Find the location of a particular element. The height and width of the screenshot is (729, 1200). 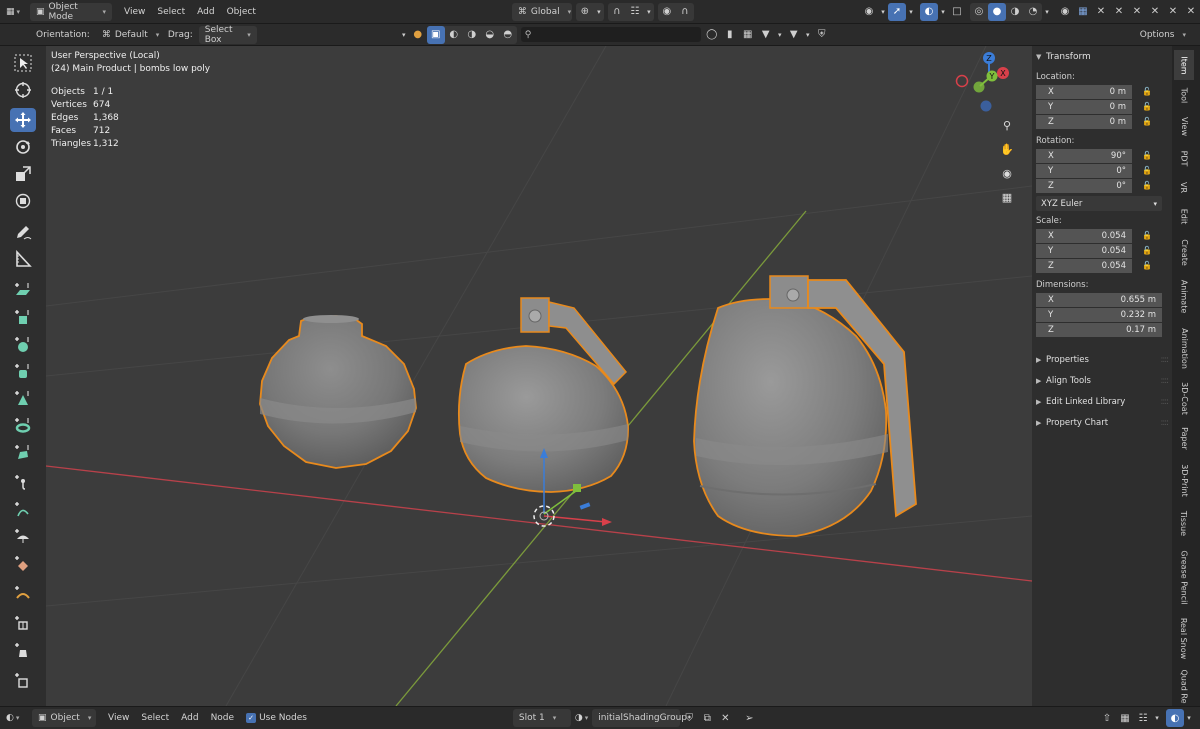

transform-tool-button is located at coordinates (23, 201).